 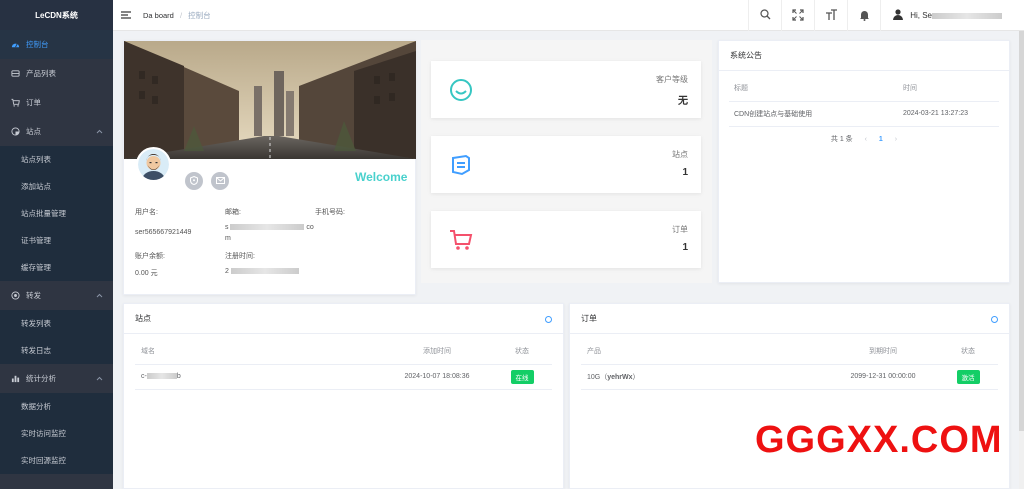 What do you see at coordinates (898, 15) in the screenshot?
I see `user-icon` at bounding box center [898, 15].